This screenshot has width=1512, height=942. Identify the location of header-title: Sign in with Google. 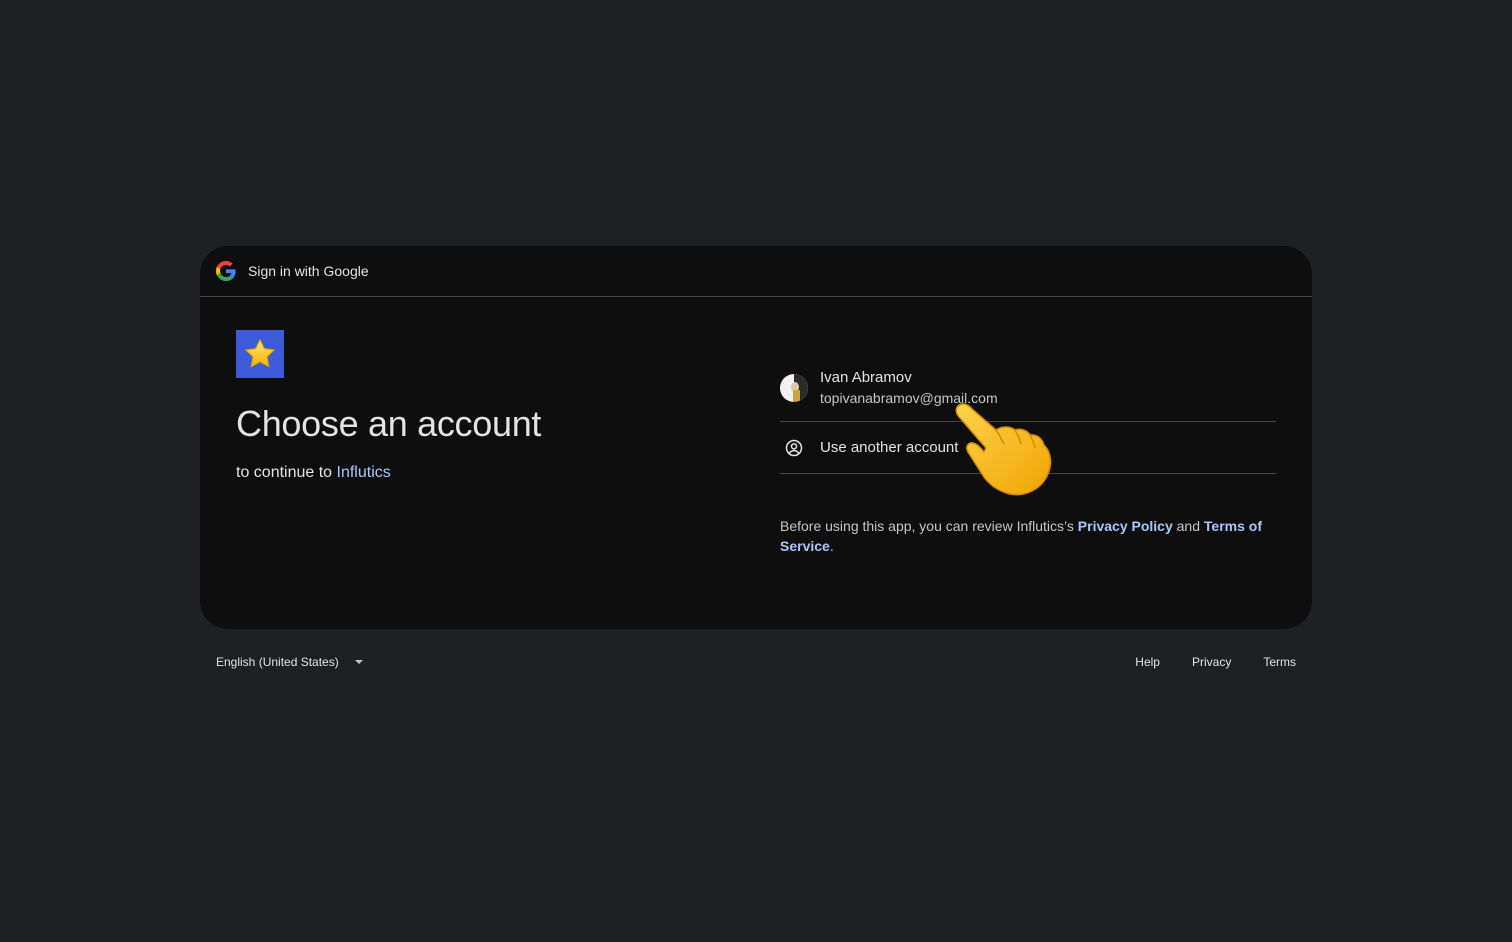
(308, 271).